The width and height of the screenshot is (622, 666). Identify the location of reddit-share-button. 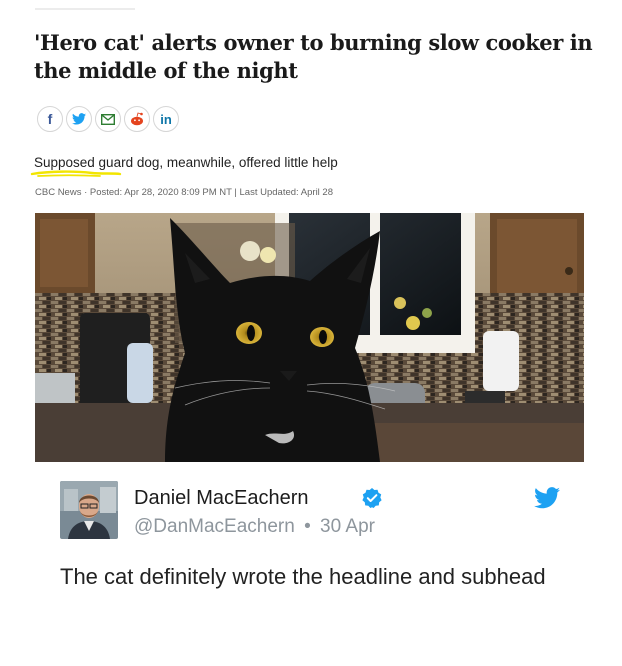
(137, 119).